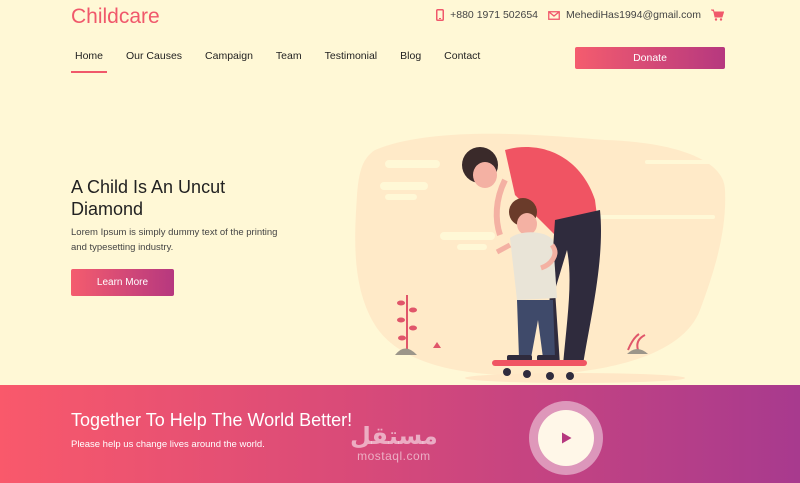  Describe the element at coordinates (122, 282) in the screenshot. I see `learn-more-button: Learn More` at that location.